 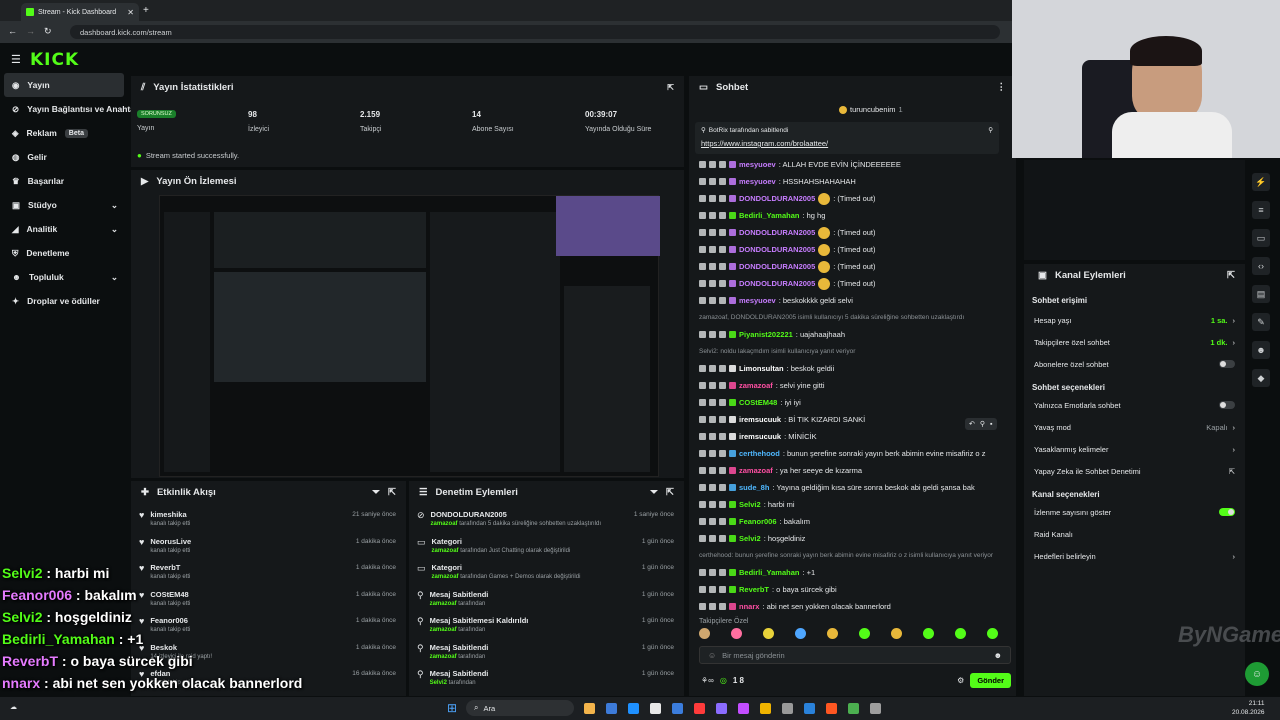 What do you see at coordinates (64, 157) in the screenshot?
I see `sidebar-item-revenue: ◍ Gelir` at bounding box center [64, 157].